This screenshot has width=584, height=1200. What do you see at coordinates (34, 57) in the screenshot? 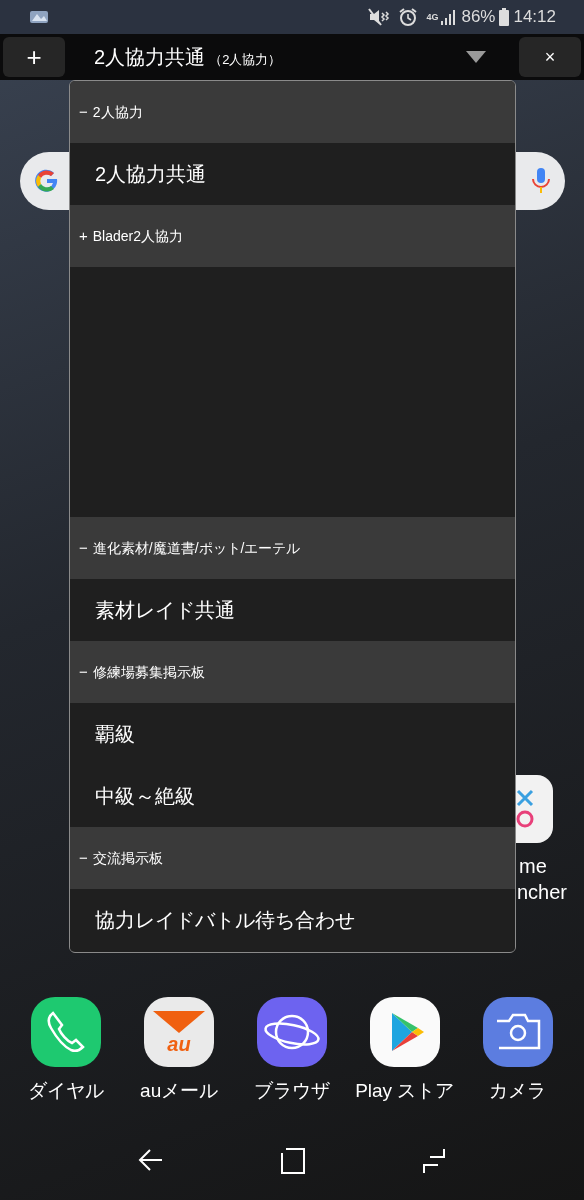
I see `add-button: +` at bounding box center [34, 57].